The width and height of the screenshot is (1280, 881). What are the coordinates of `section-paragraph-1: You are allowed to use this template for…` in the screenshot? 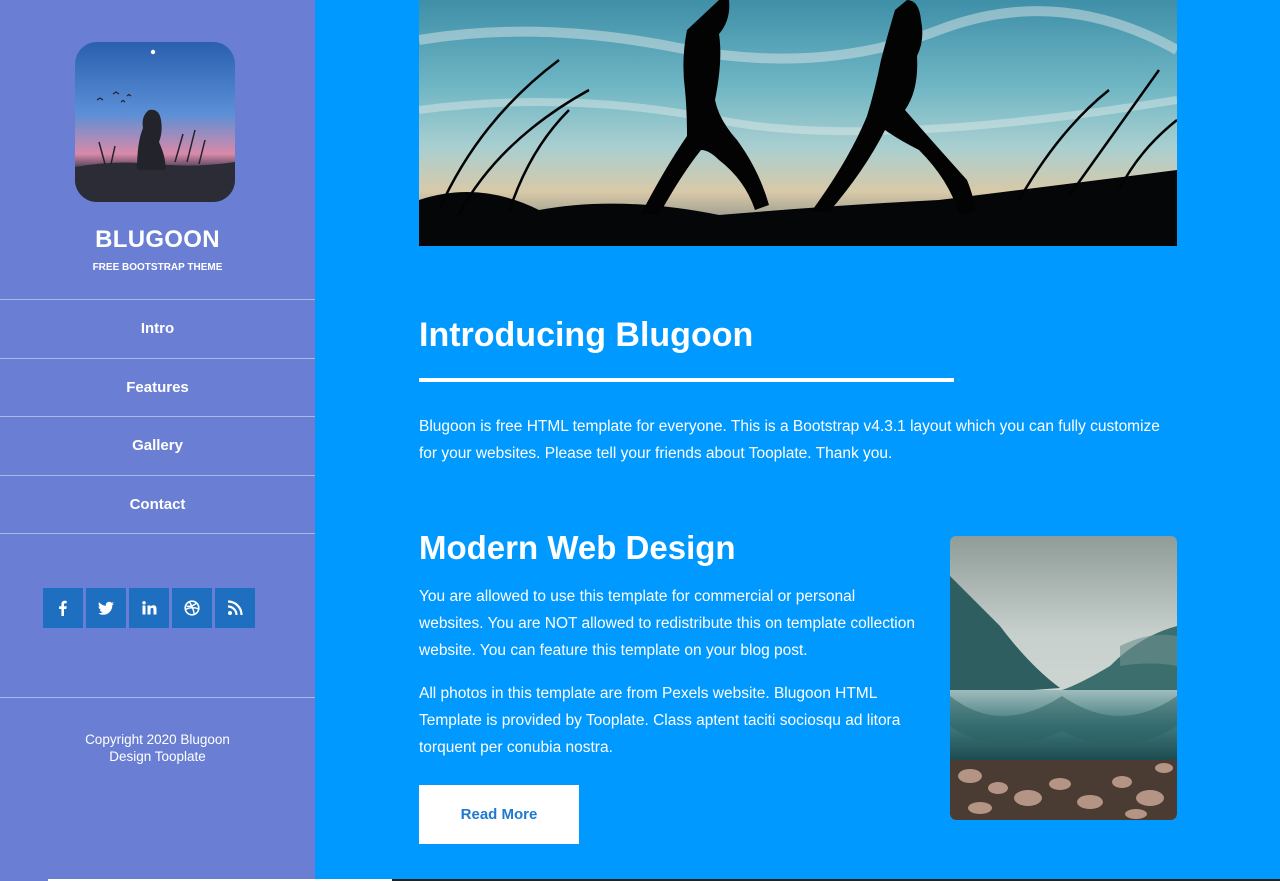 It's located at (667, 623).